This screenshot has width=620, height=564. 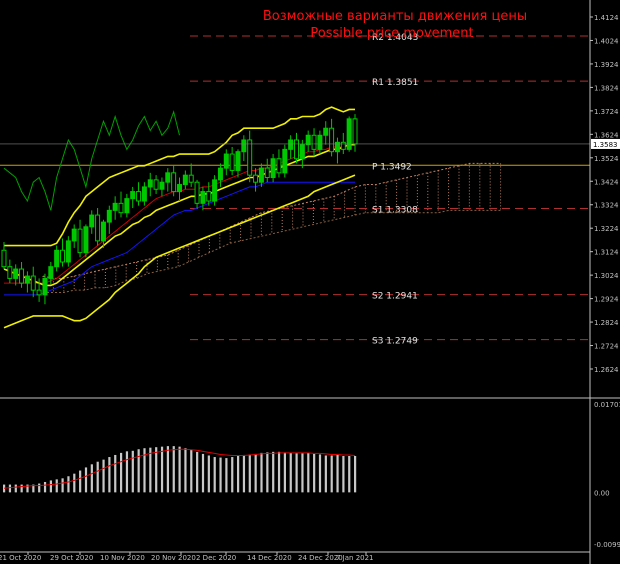 I want to click on time-tick-label: 10 Nov 2020, so click(x=122, y=558).